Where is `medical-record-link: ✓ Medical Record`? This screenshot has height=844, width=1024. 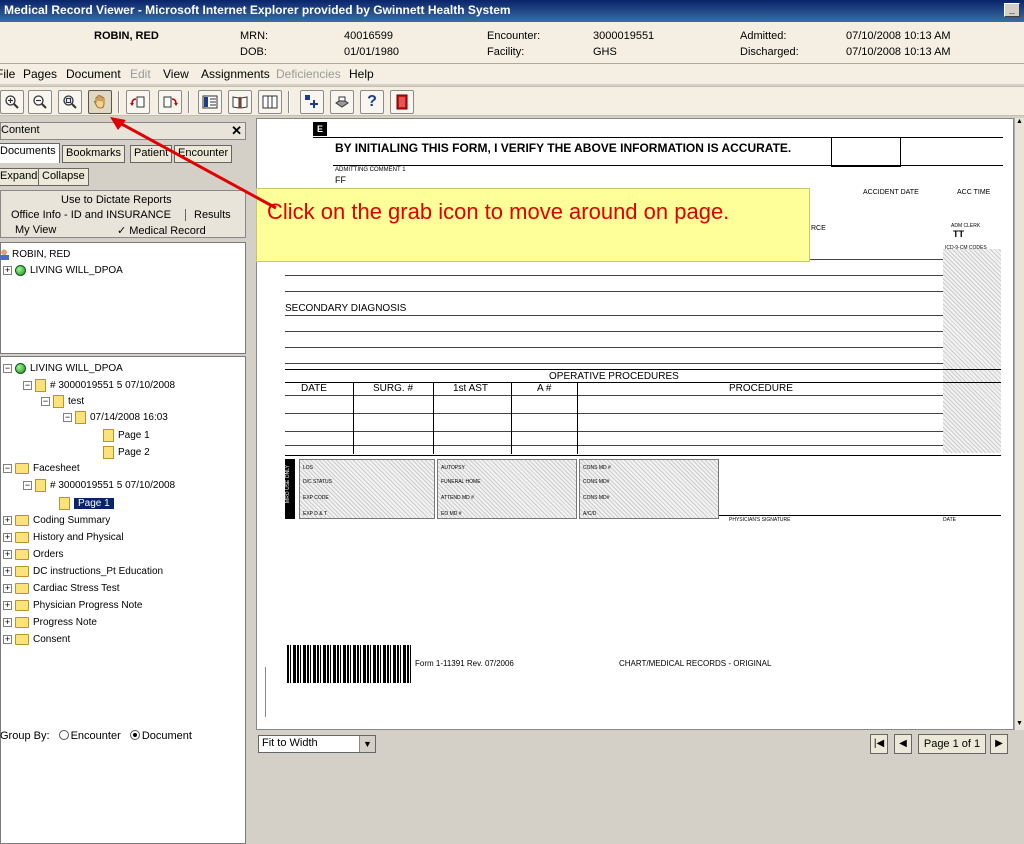 medical-record-link: ✓ Medical Record is located at coordinates (161, 230).